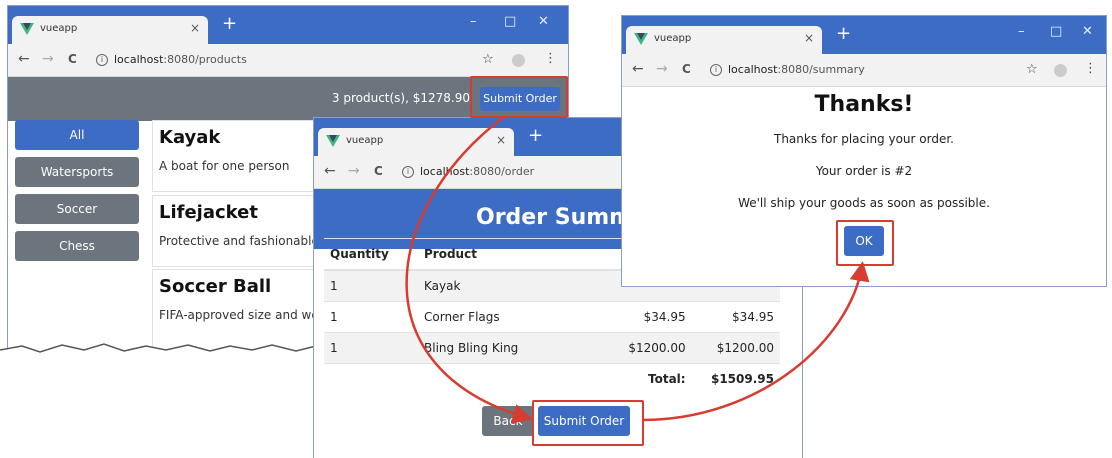  I want to click on url-path: :8080/products, so click(205, 59).